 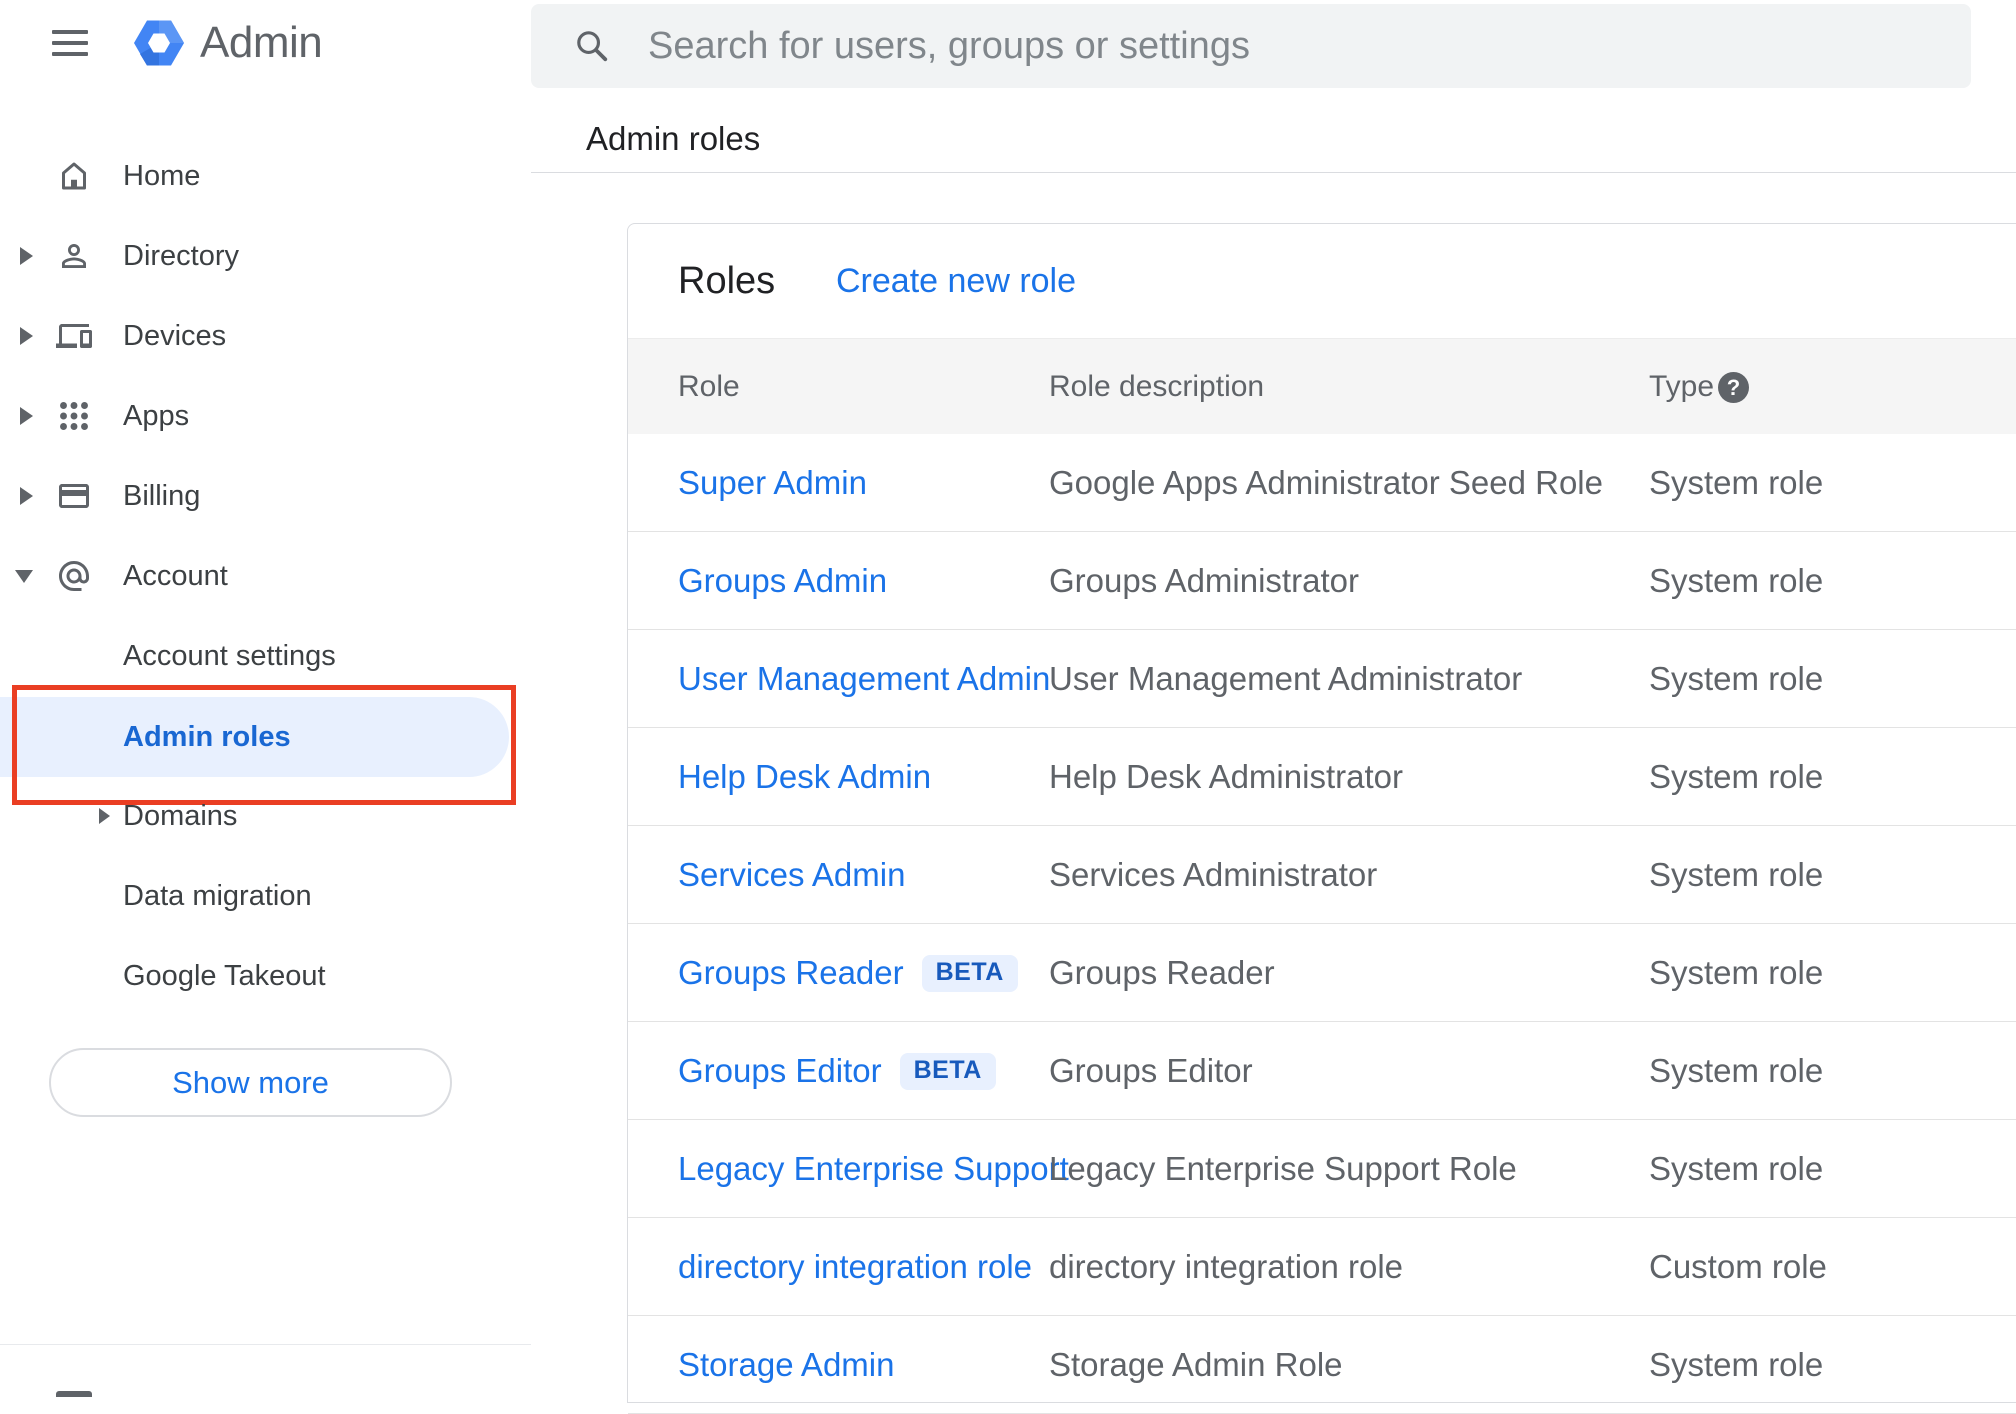 What do you see at coordinates (74, 576) in the screenshot?
I see `at-sign-icon` at bounding box center [74, 576].